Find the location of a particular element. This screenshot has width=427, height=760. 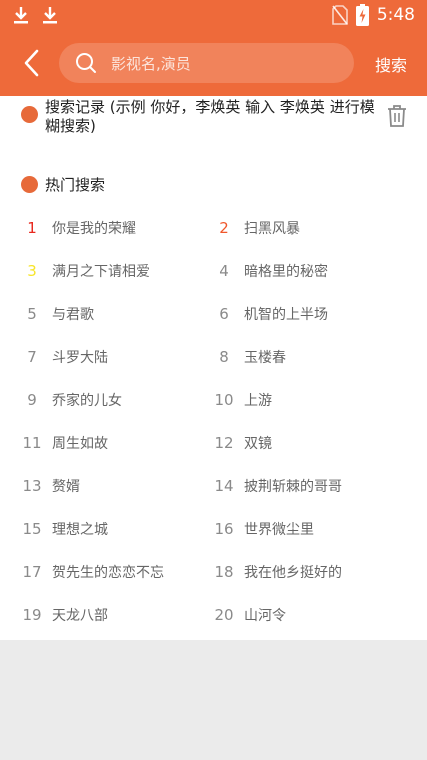

hot-search-rank: 1 is located at coordinates (32, 228).